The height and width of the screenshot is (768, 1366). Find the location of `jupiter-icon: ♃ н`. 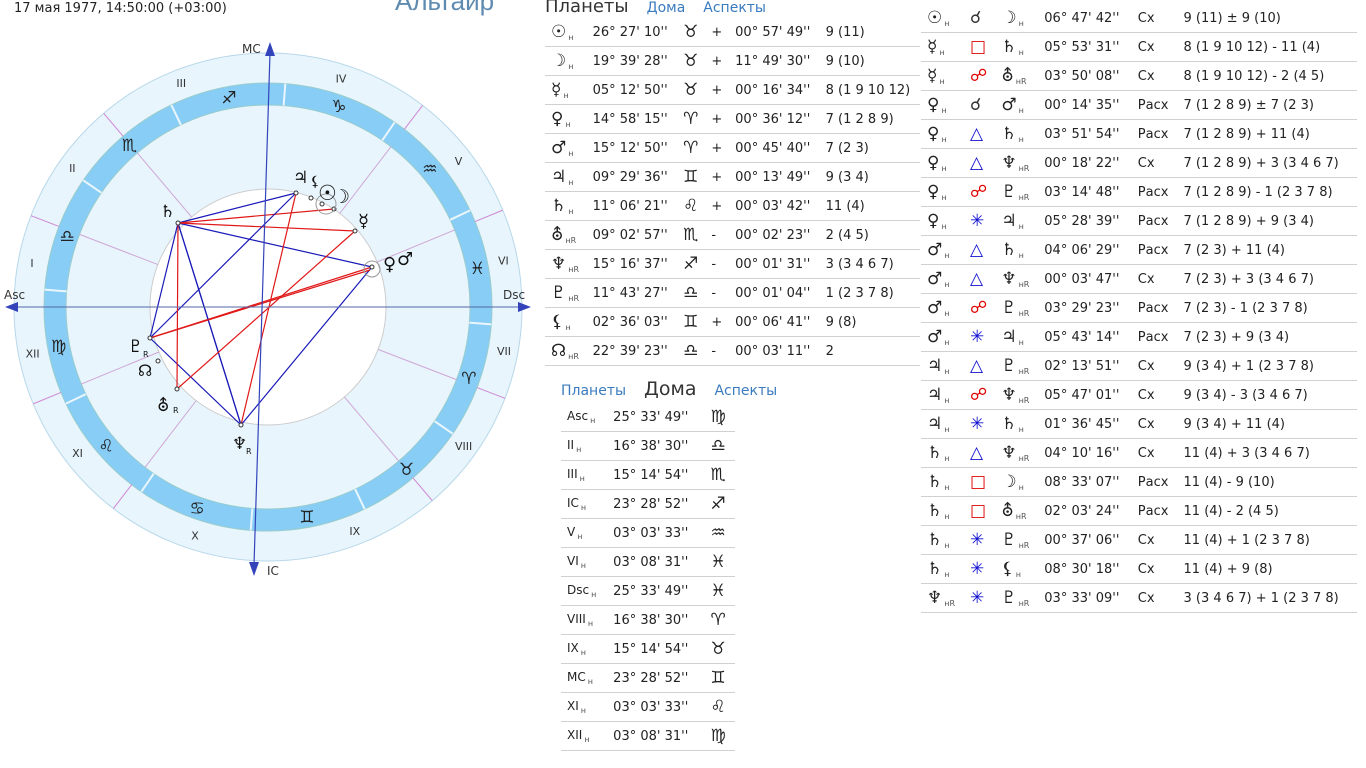

jupiter-icon: ♃ н is located at coordinates (566, 177).